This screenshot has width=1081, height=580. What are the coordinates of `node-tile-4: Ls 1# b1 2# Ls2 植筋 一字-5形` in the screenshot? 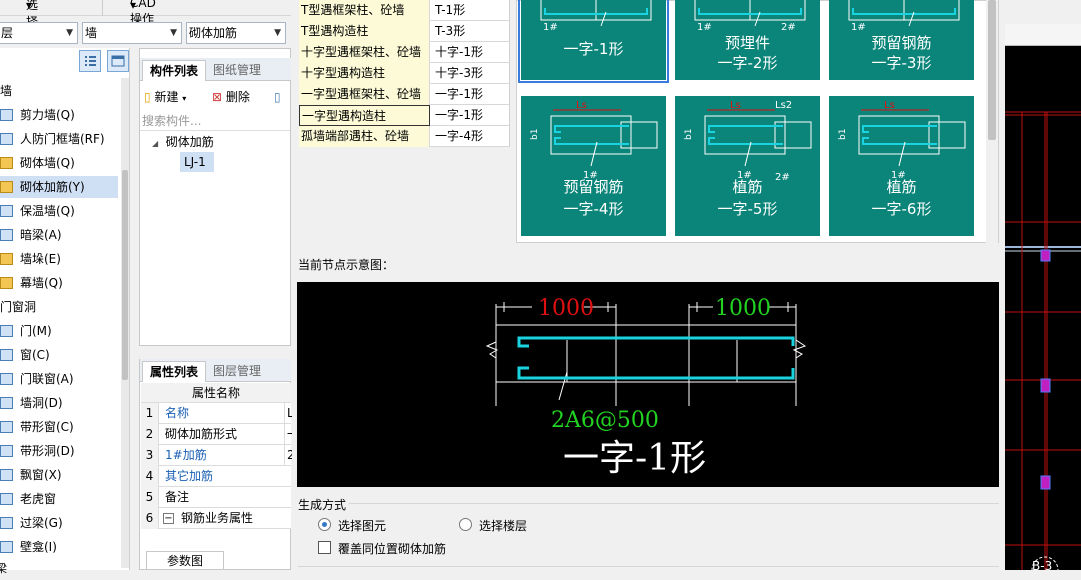 It's located at (747, 166).